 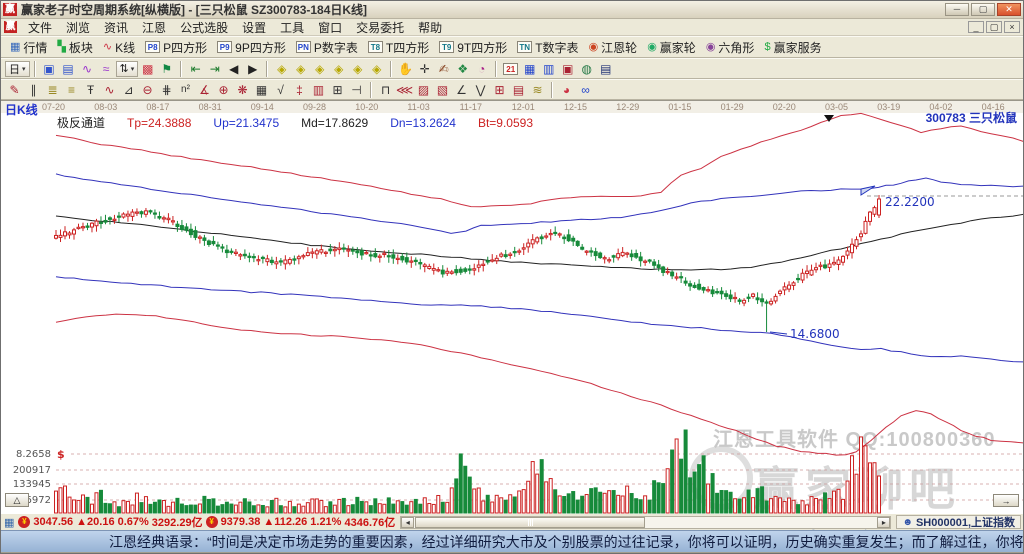 I want to click on rights-adjust-icon: ▩, so click(x=147, y=68).